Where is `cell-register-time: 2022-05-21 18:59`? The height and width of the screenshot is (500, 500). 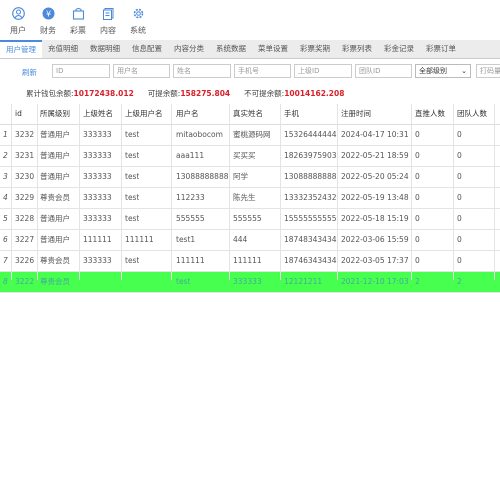 cell-register-time: 2022-05-21 18:59 is located at coordinates (375, 155).